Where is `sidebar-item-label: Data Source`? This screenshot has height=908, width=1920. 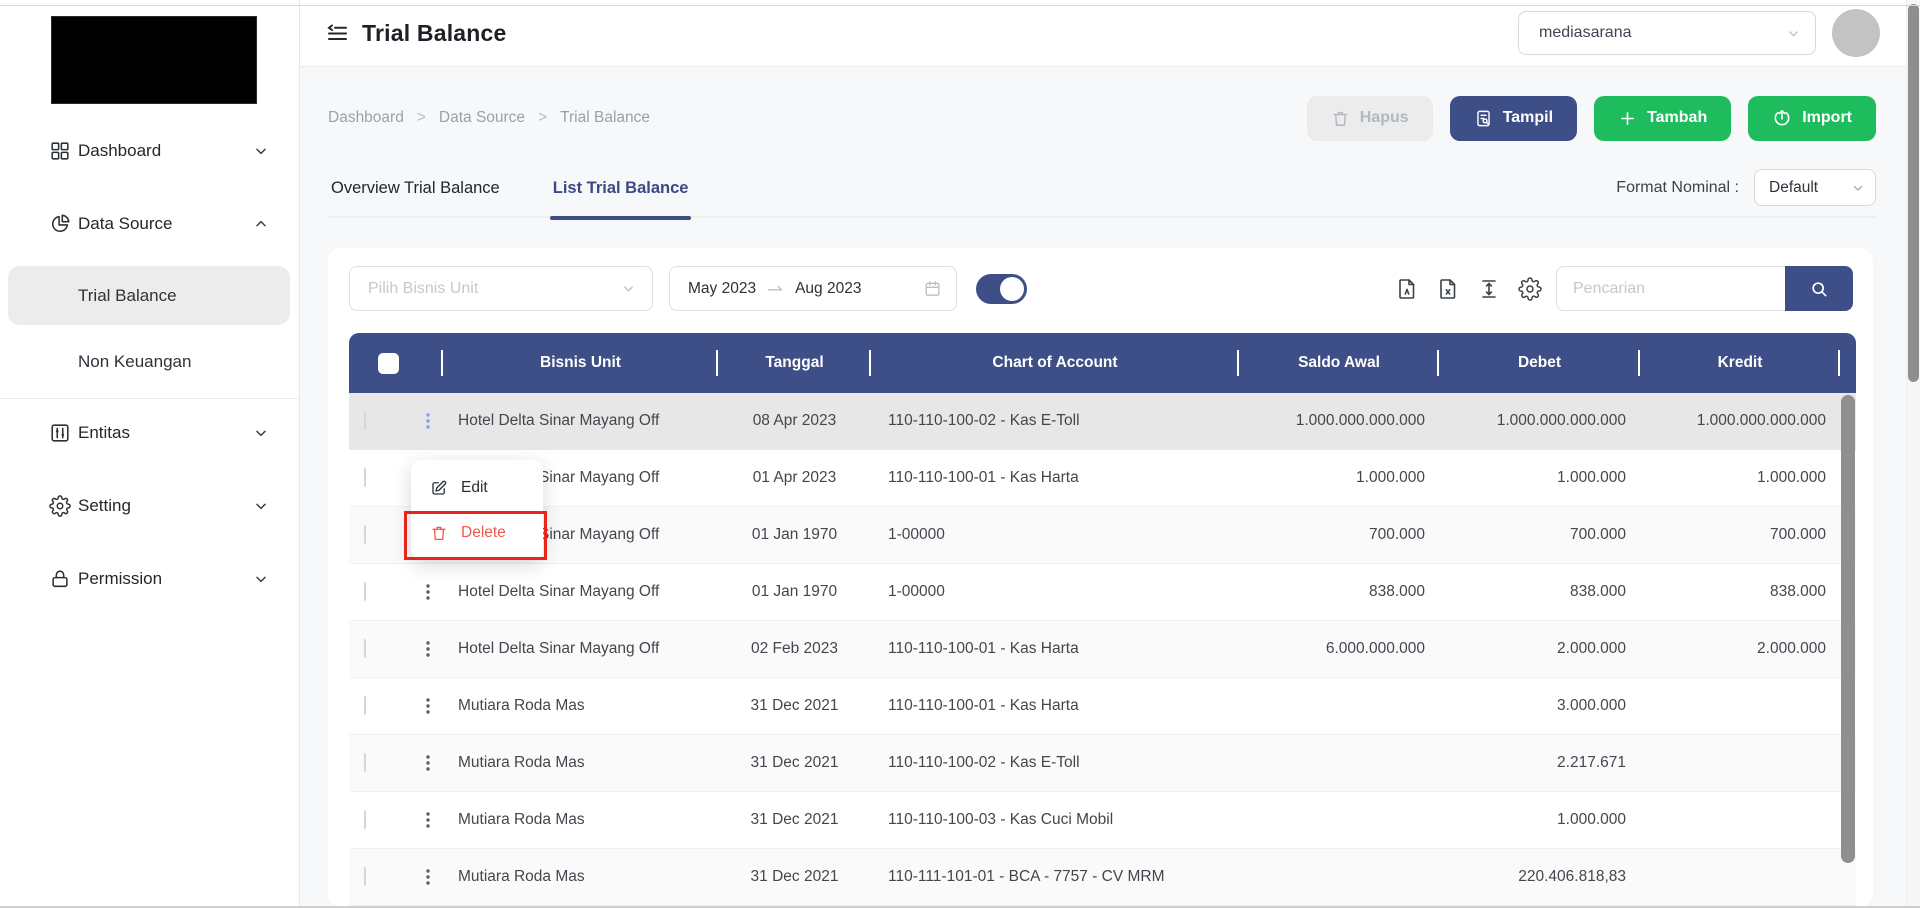
sidebar-item-label: Data Source is located at coordinates (125, 223).